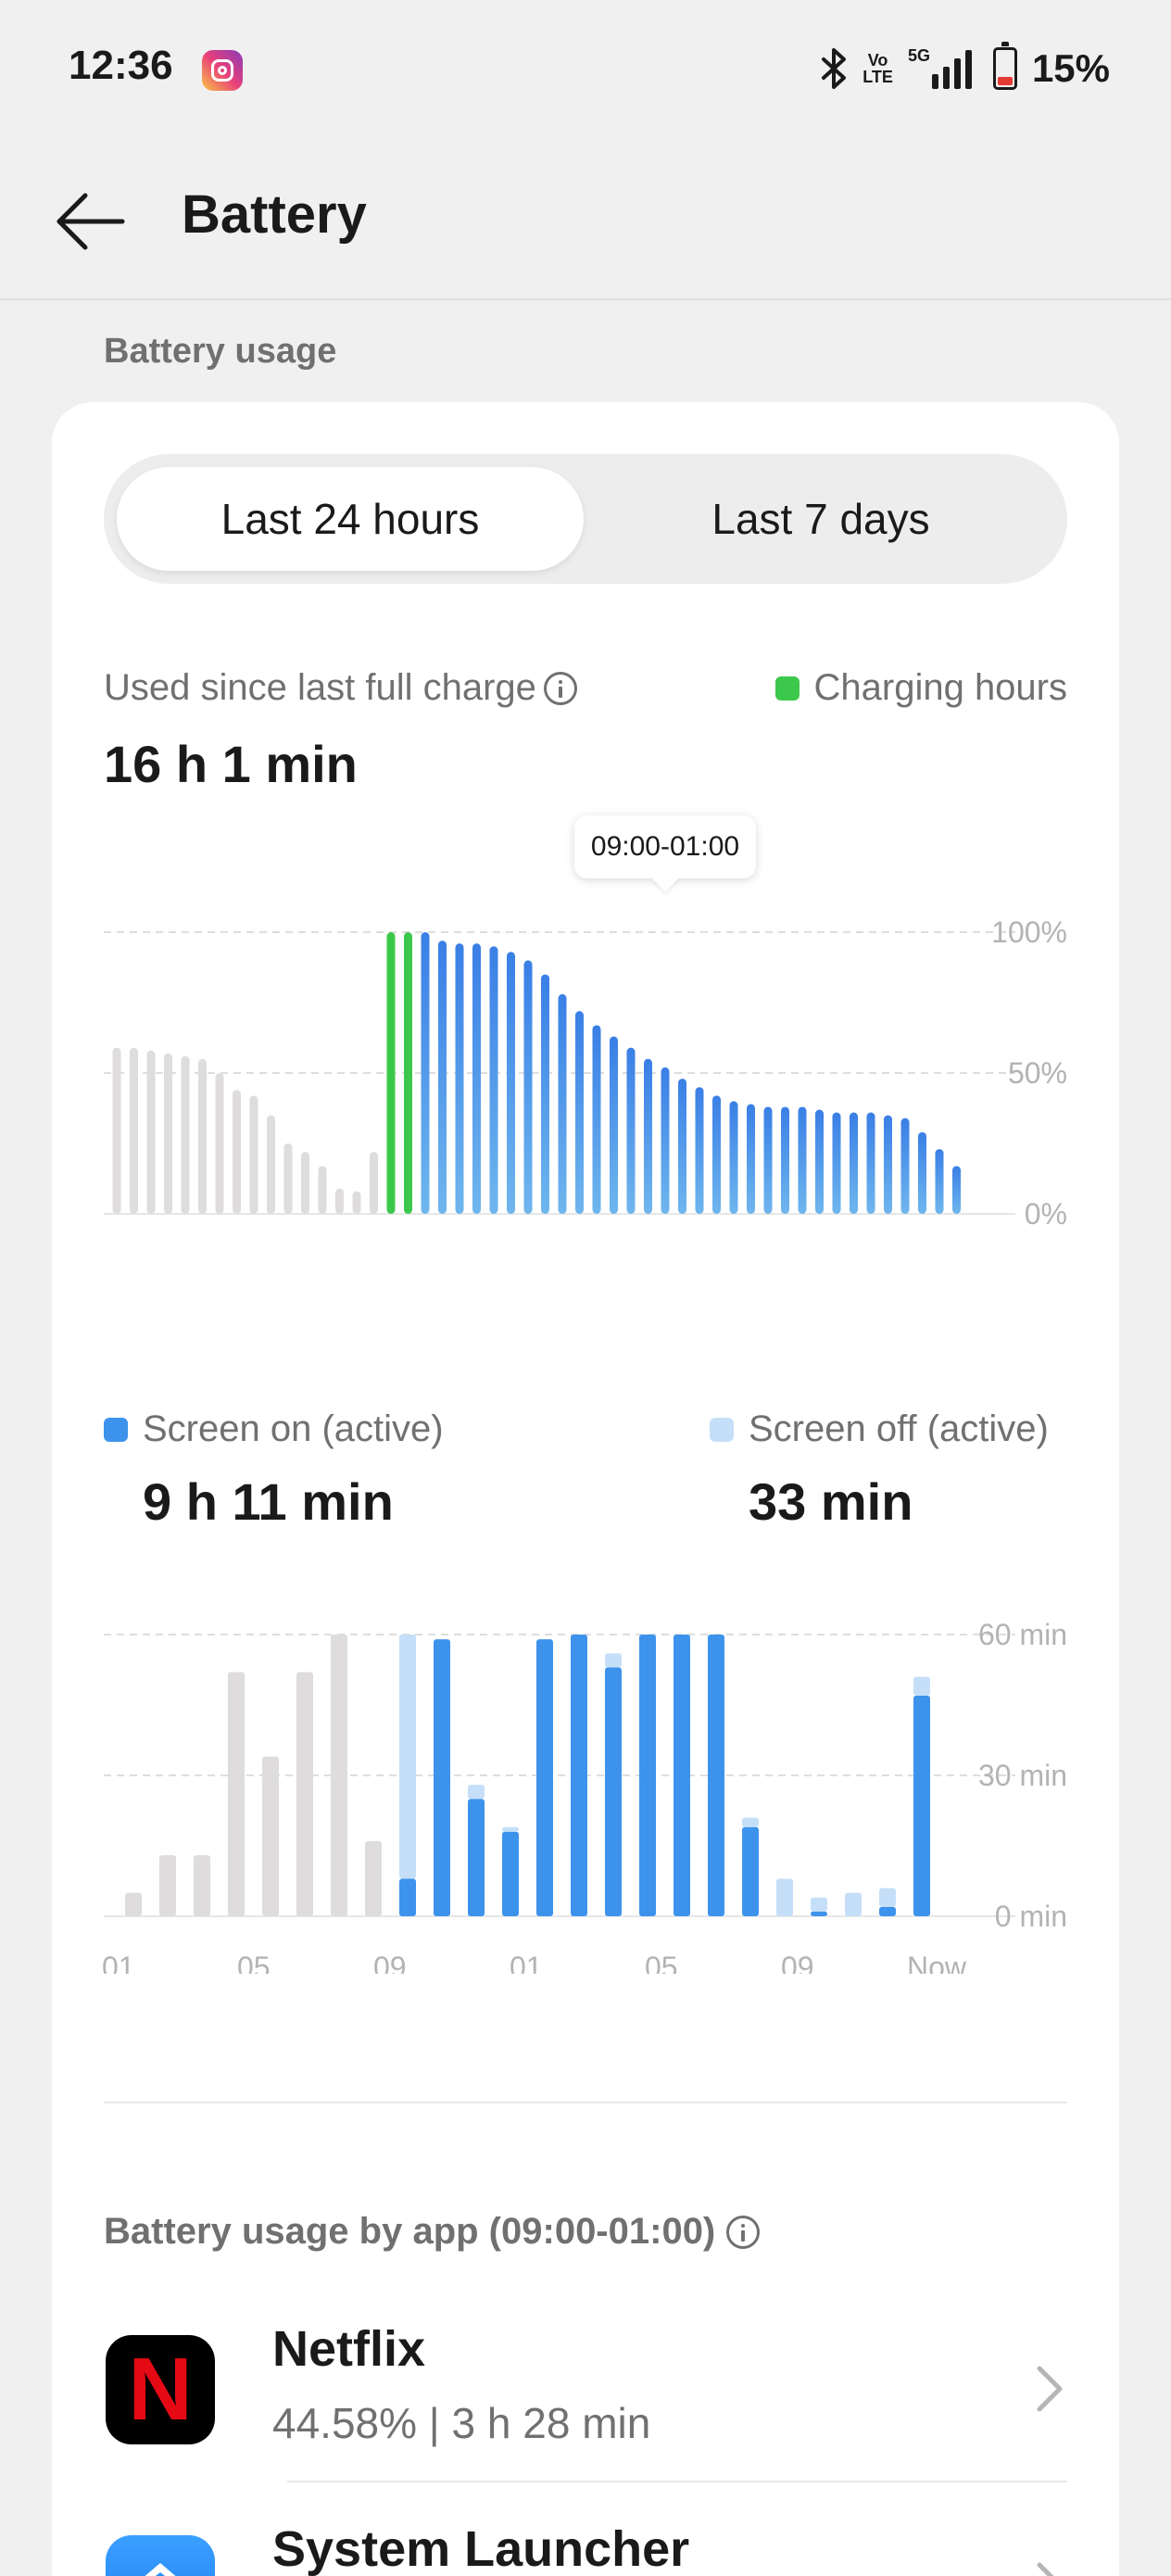  What do you see at coordinates (831, 1501) in the screenshot?
I see `screen-off-value: 33 min` at bounding box center [831, 1501].